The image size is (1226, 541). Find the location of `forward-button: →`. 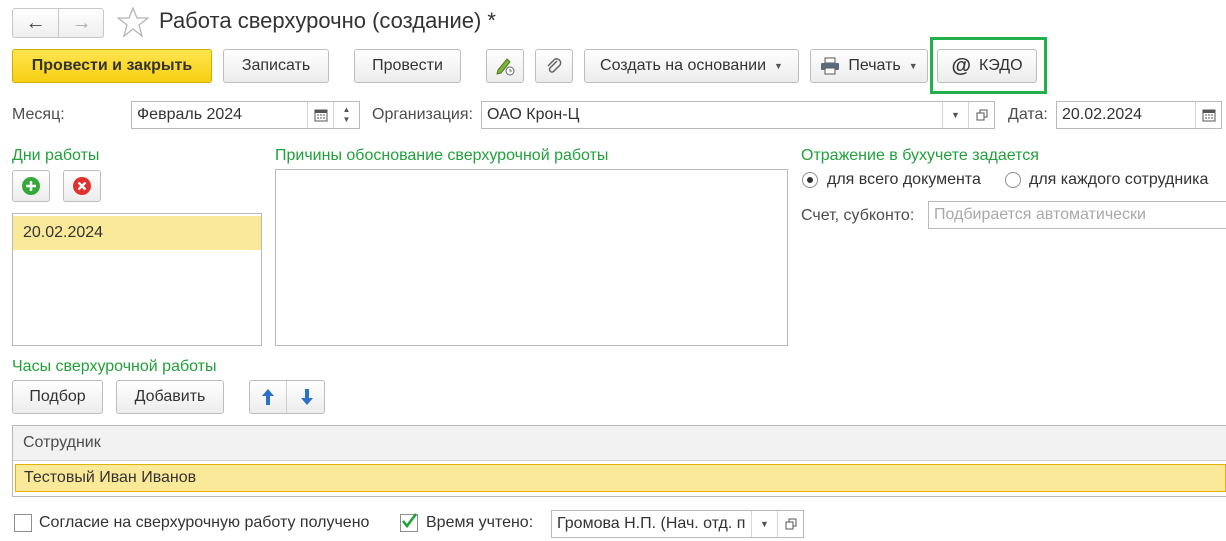

forward-button: → is located at coordinates (81, 23).